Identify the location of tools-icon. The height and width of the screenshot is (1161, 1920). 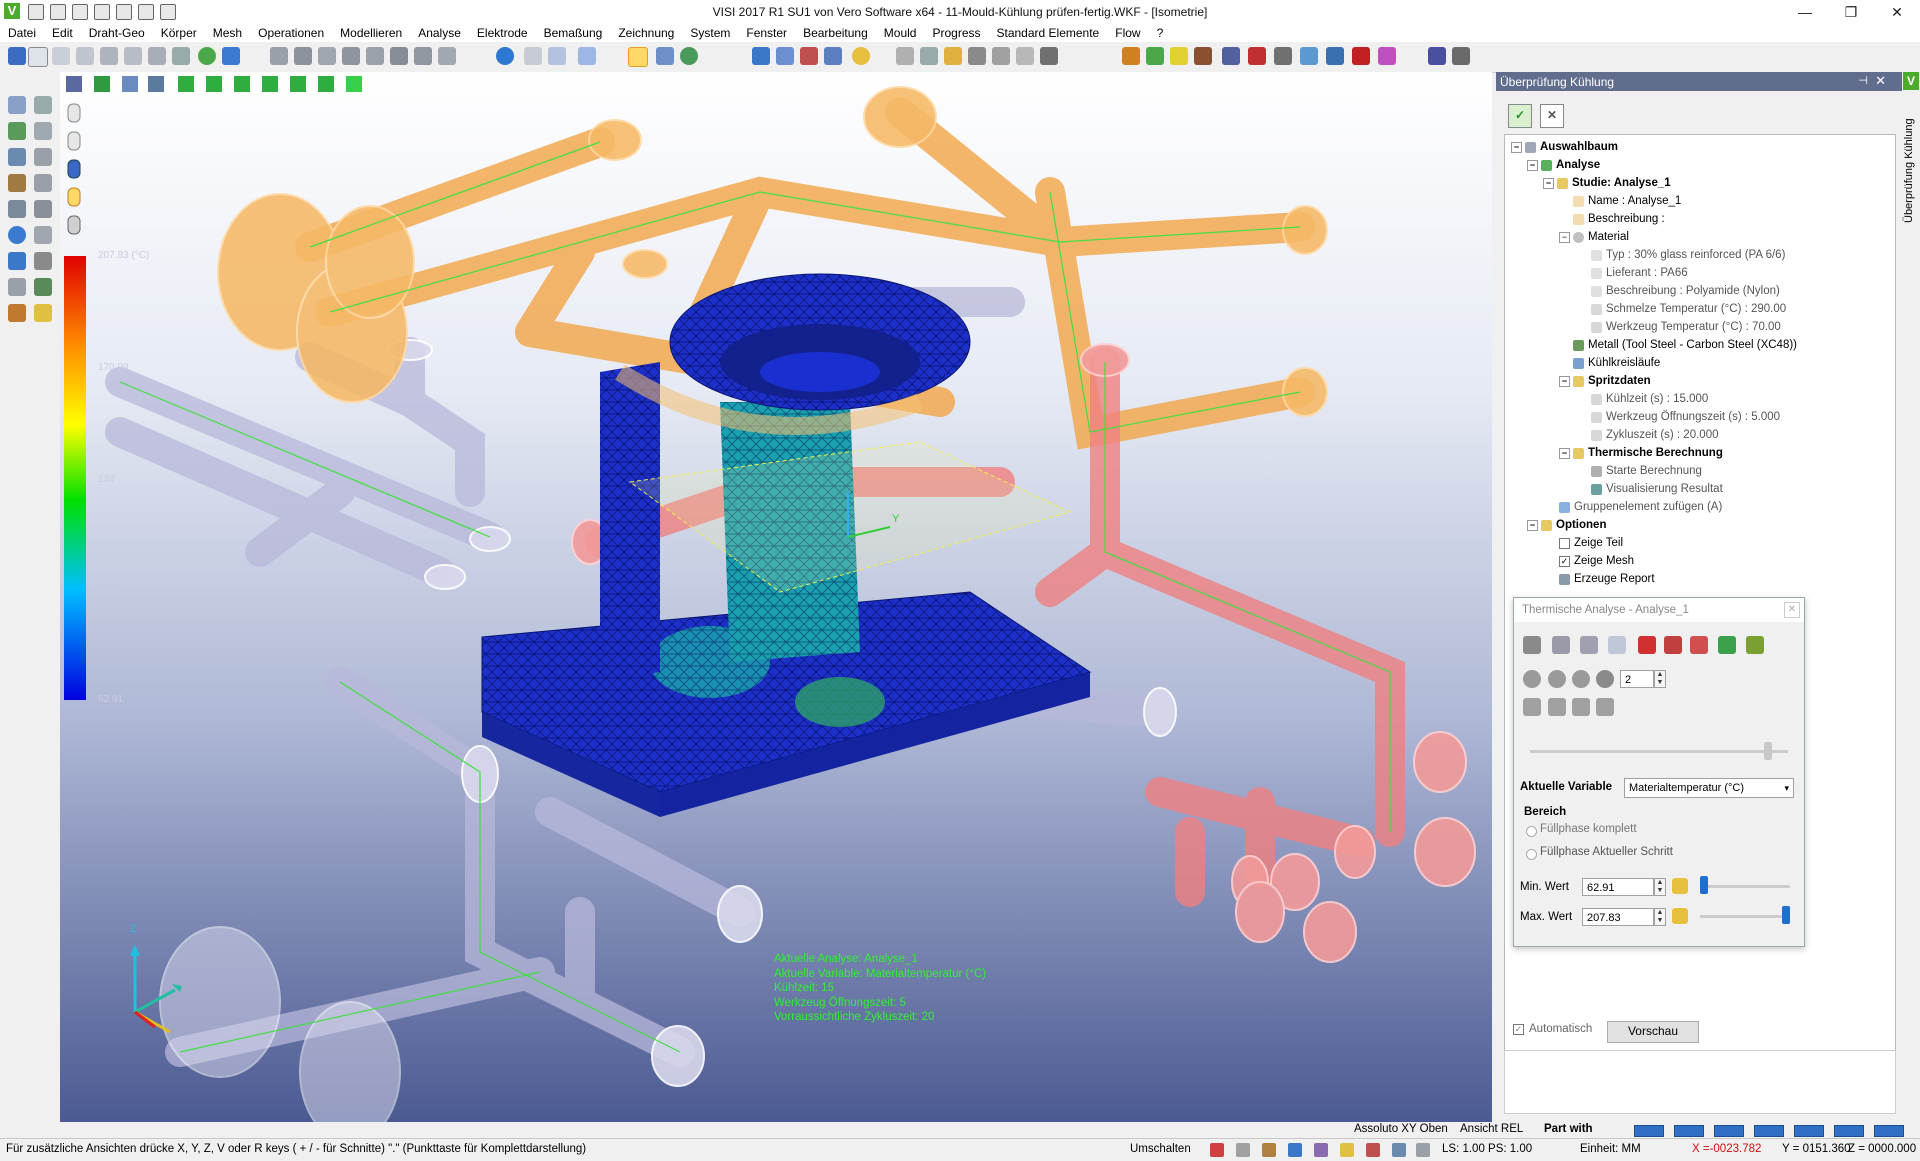
(1461, 56).